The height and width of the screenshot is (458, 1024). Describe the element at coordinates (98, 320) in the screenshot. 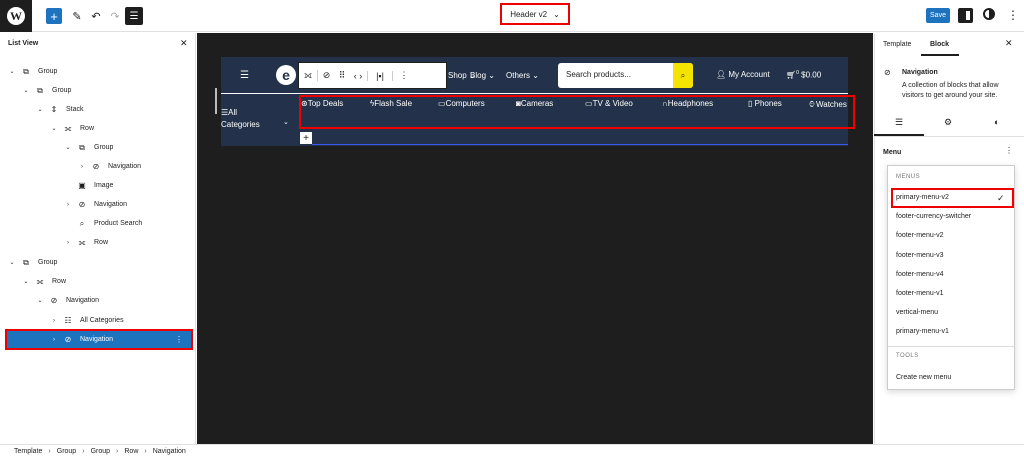

I see `tree-item: › ☷ All Categories` at that location.